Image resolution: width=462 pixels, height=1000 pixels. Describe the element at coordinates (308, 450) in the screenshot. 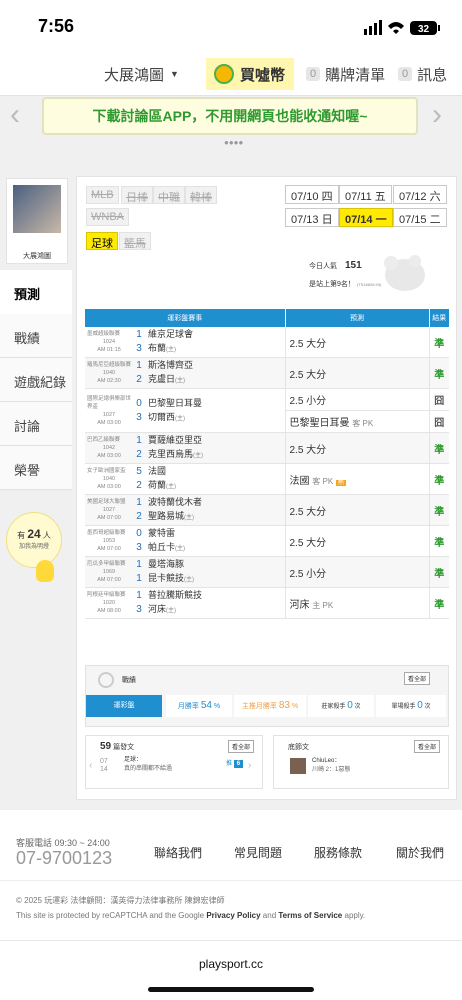

I see `prediction-value: 2.5 大分` at that location.